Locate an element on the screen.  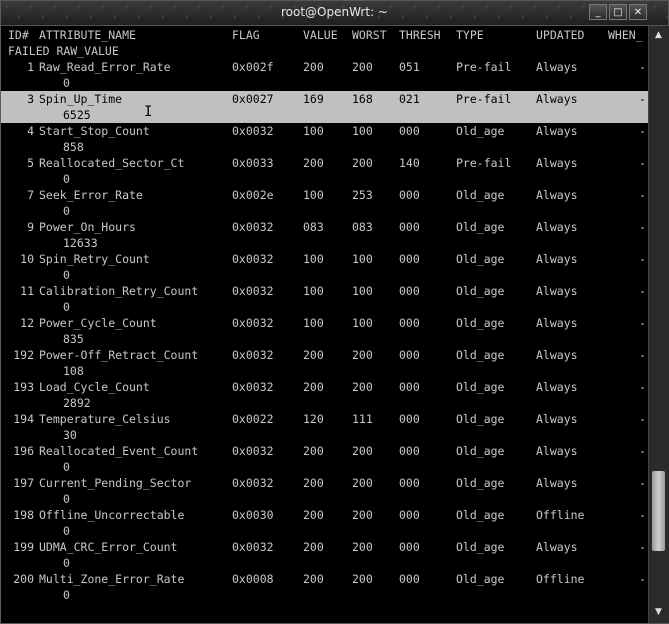
scroll-up-icon: ▲ is located at coordinates (658, 35).